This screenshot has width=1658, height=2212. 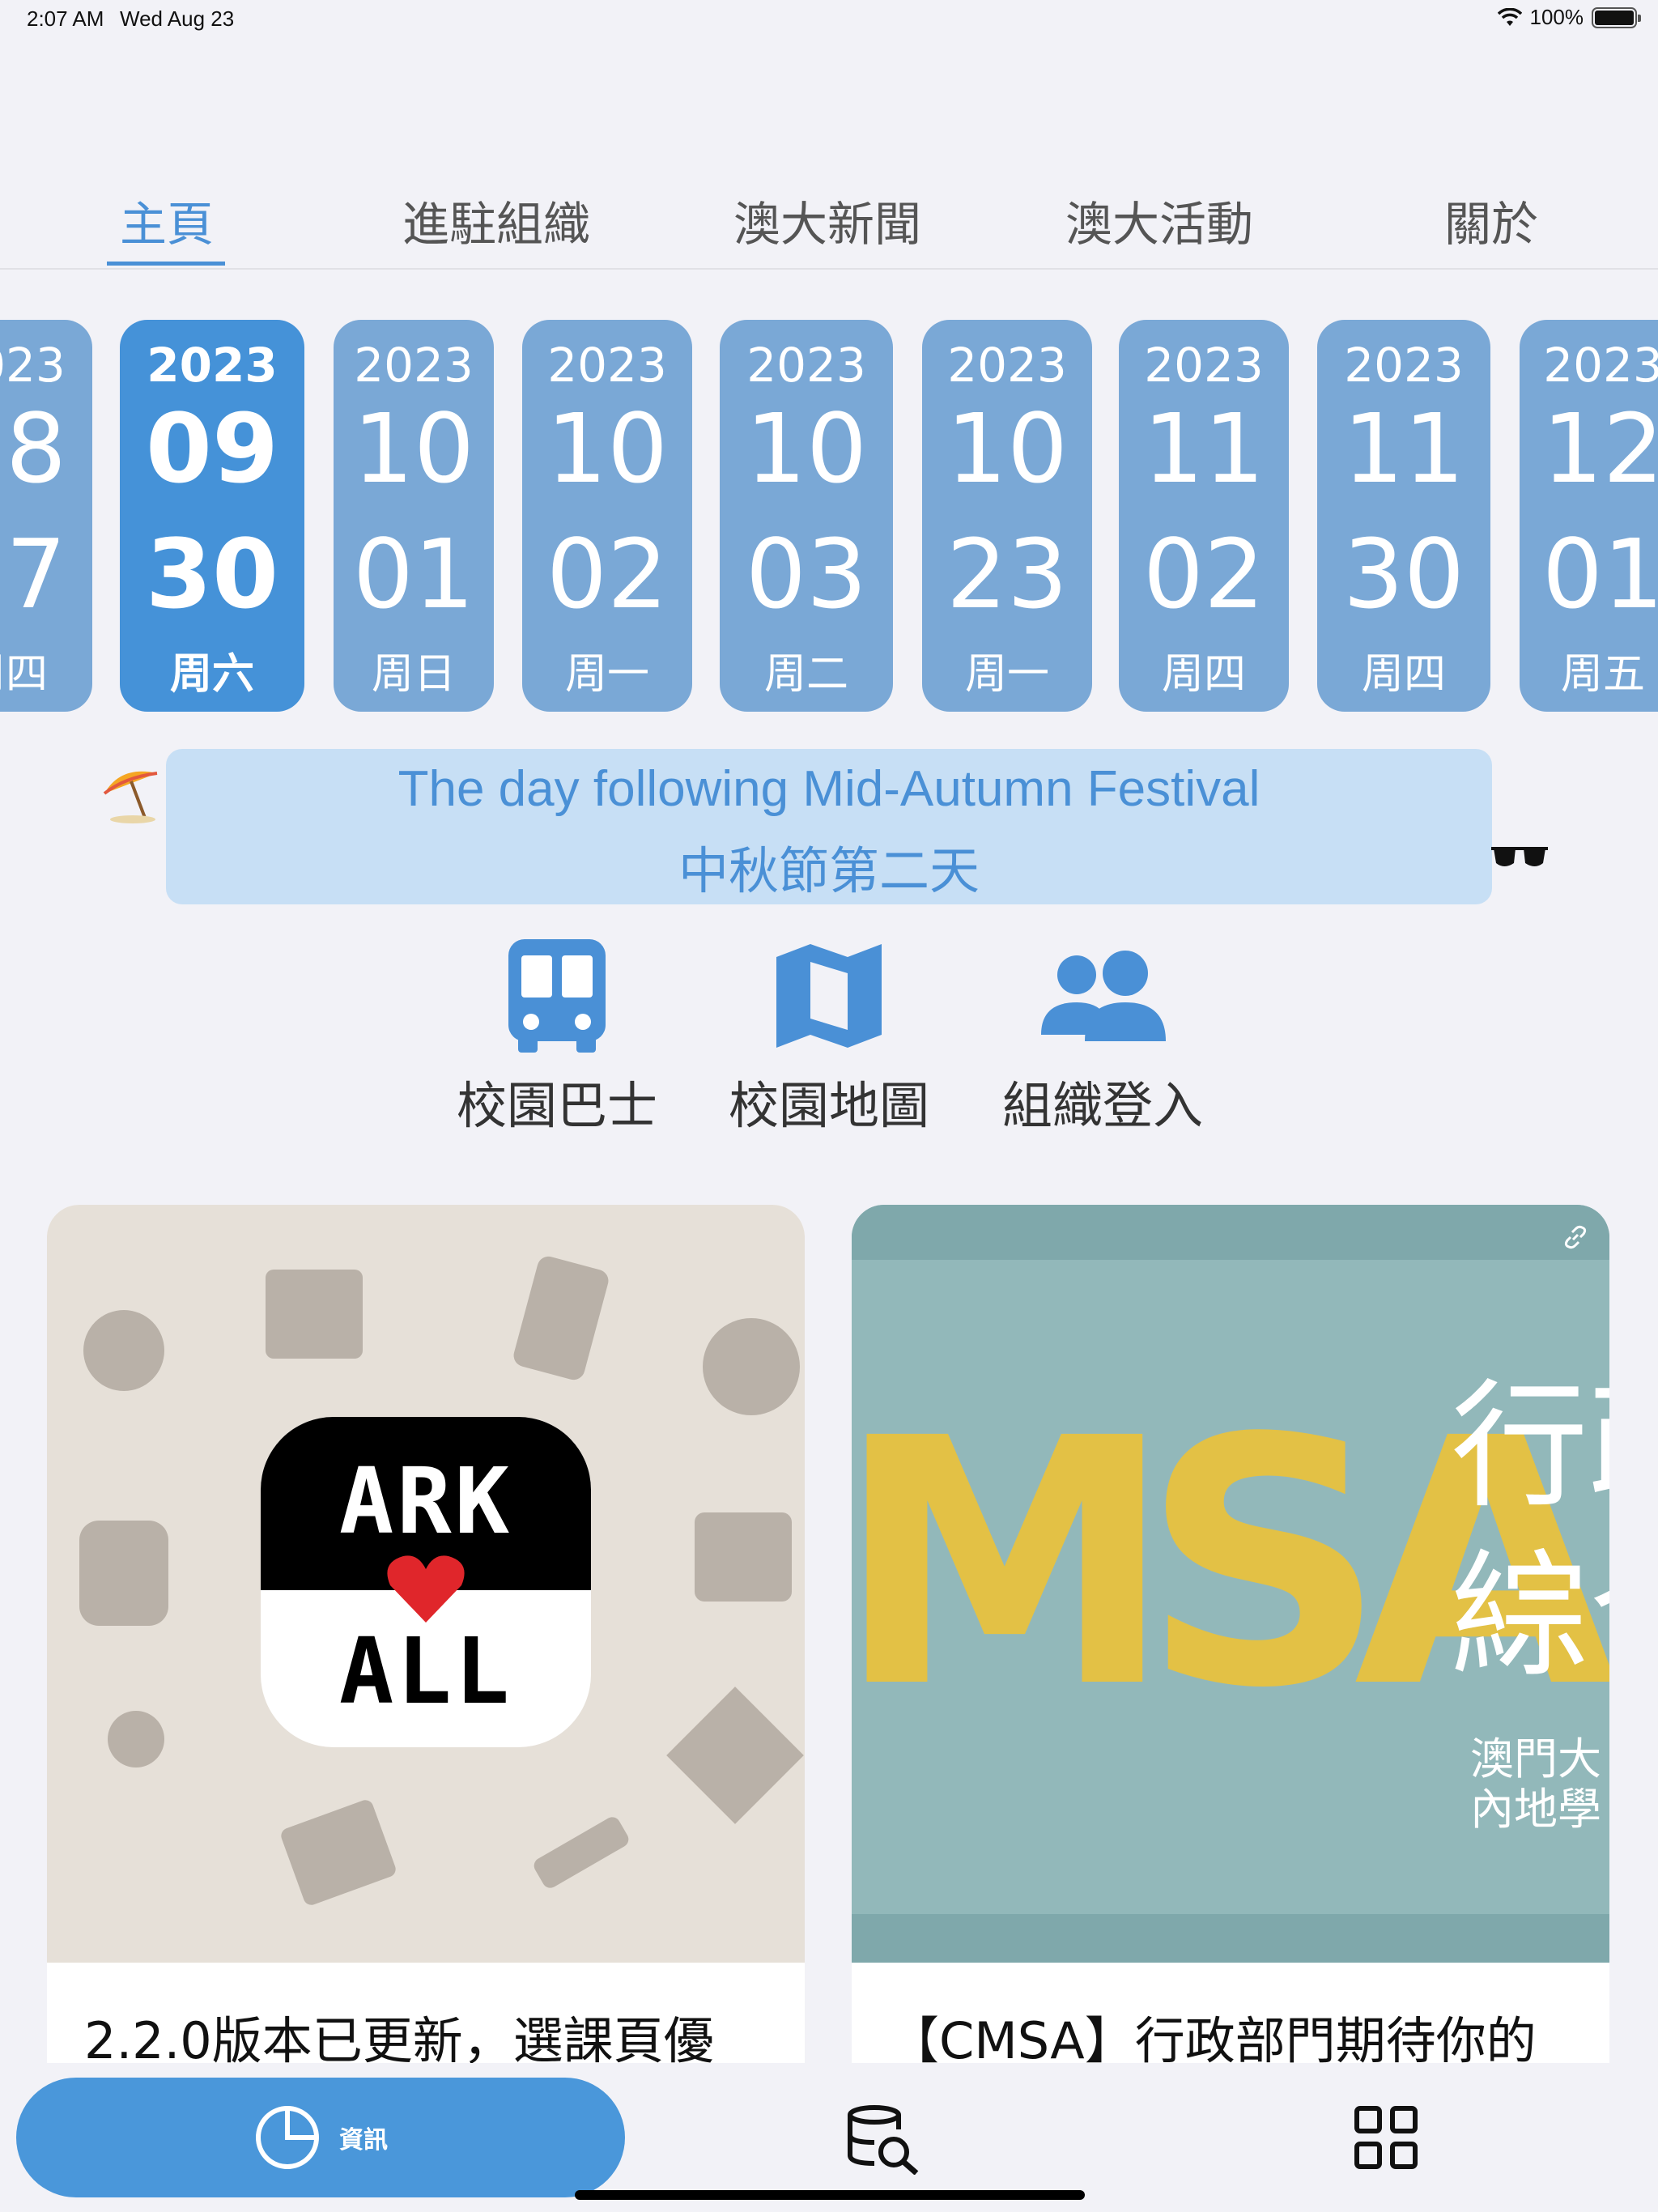 I want to click on quick-actions: 校園巴士 校園地圖 組織登入, so click(x=829, y=1037).